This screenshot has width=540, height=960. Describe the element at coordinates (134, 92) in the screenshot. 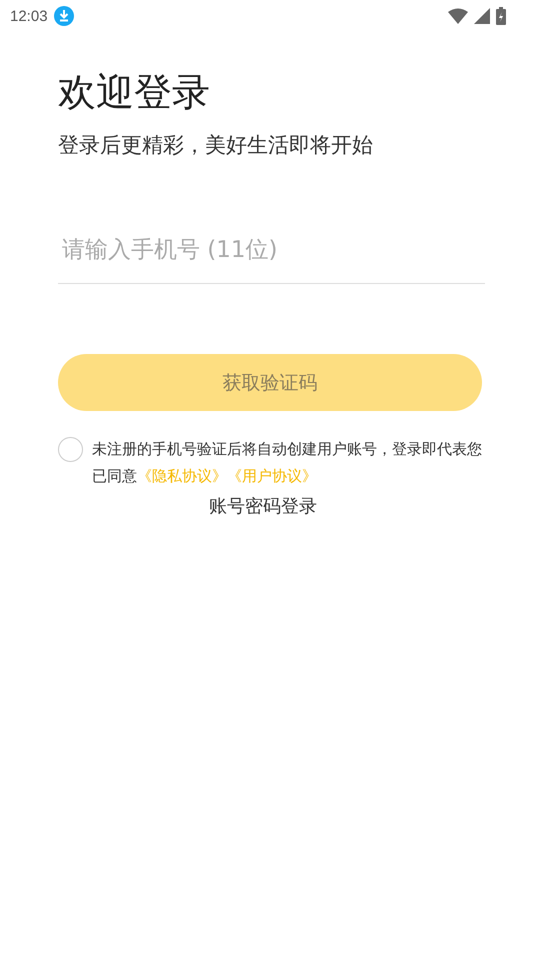

I see `page-title: 欢迎登录` at that location.